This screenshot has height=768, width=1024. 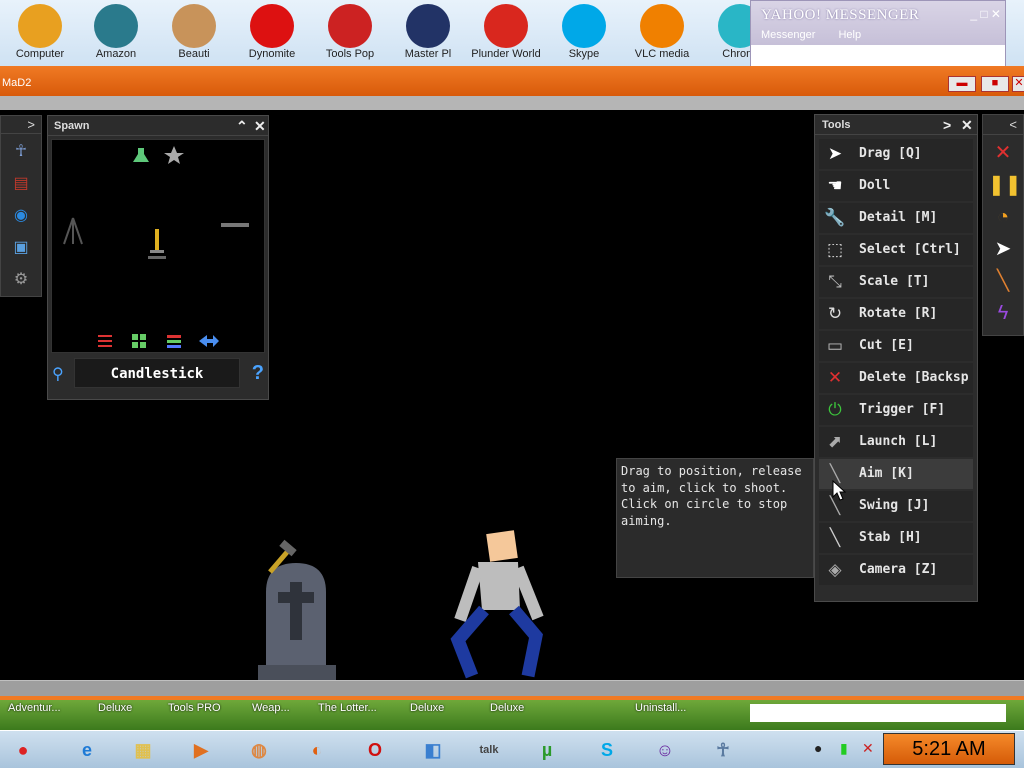 I want to click on spawn-preview, so click(x=158, y=246).